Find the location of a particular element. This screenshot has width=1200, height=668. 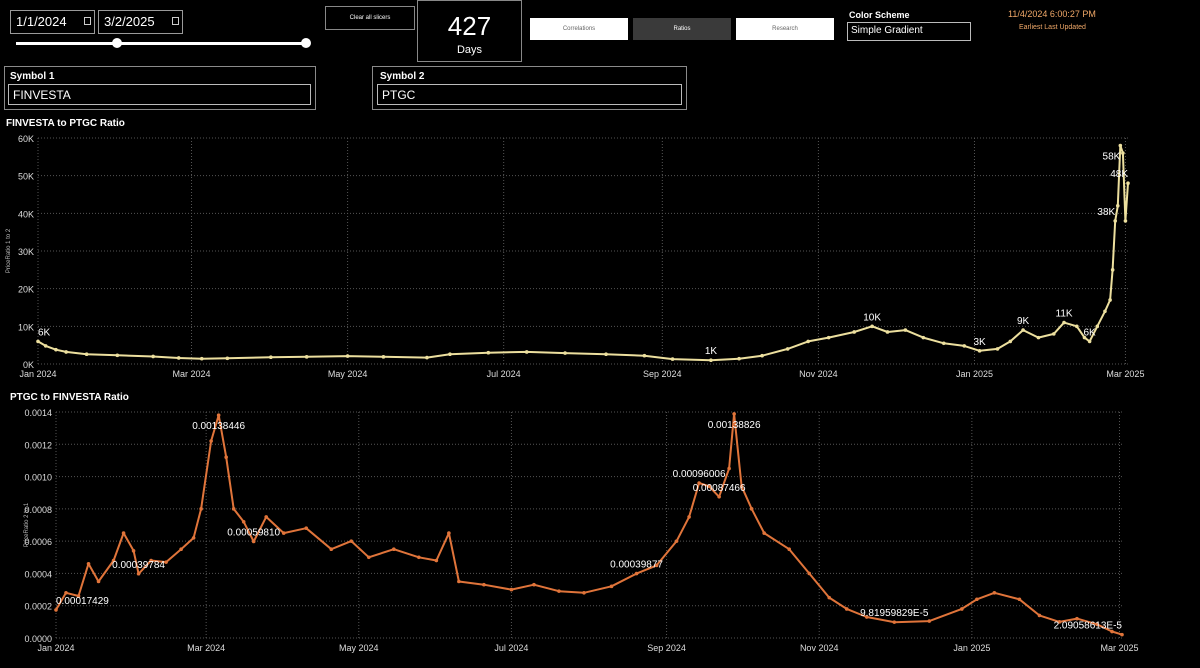

data-label: 0.00039877 is located at coordinates (636, 565).